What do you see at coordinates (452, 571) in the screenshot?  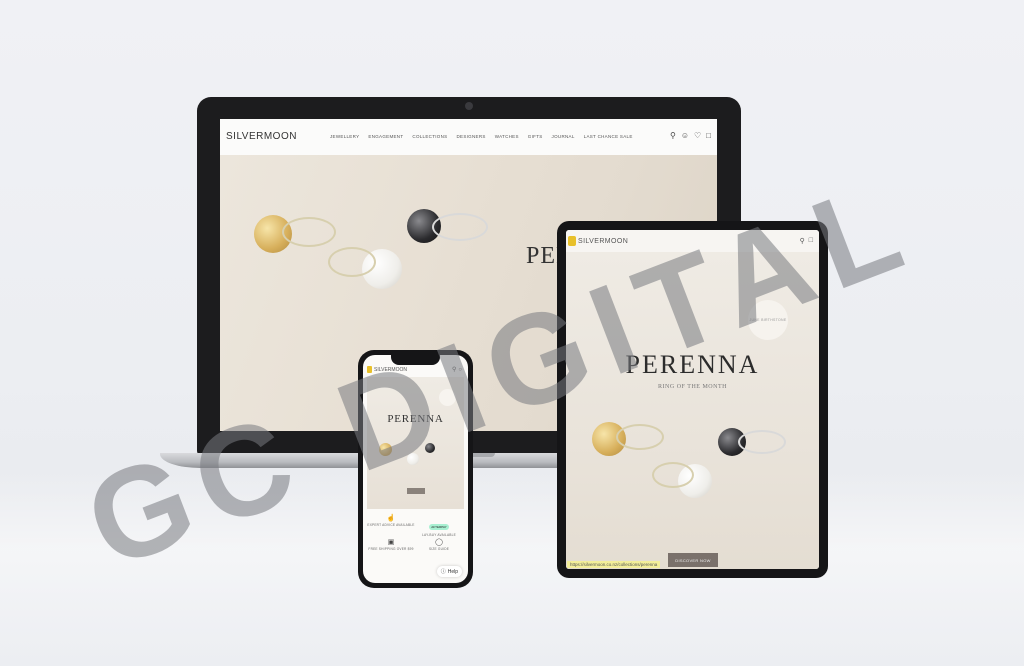 I see `help-label: Help` at bounding box center [452, 571].